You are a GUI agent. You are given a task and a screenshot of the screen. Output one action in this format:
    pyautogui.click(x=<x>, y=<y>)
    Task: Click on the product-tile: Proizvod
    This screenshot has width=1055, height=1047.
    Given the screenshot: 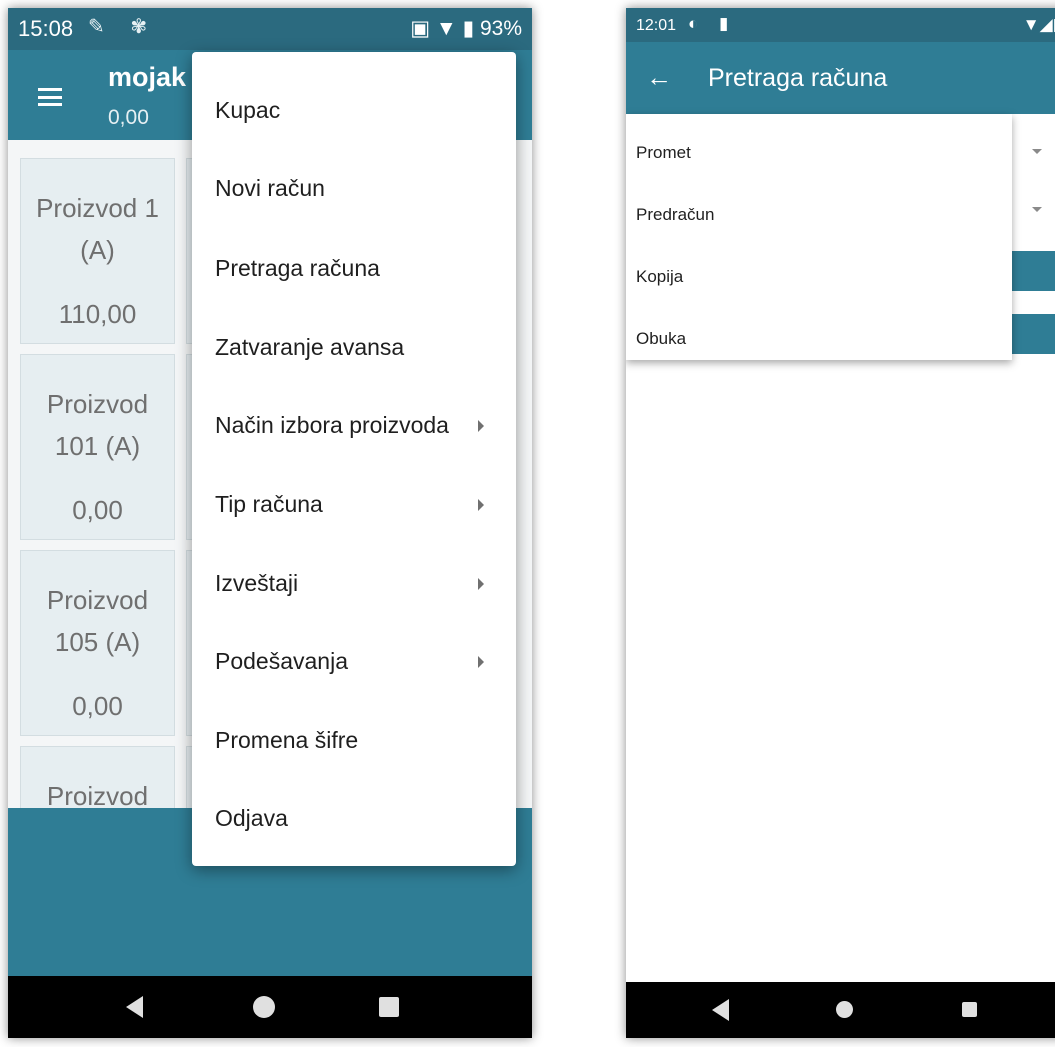 What is the action you would take?
    pyautogui.click(x=97, y=777)
    